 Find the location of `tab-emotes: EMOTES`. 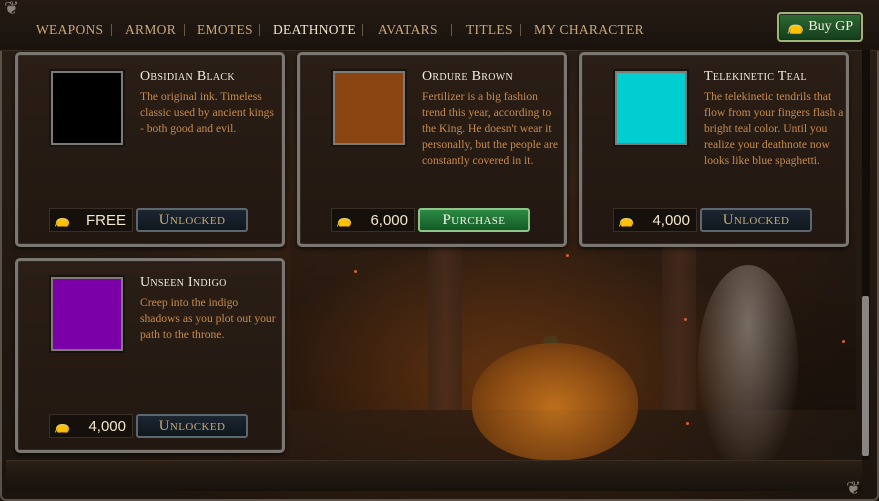

tab-emotes: EMOTES is located at coordinates (225, 30).